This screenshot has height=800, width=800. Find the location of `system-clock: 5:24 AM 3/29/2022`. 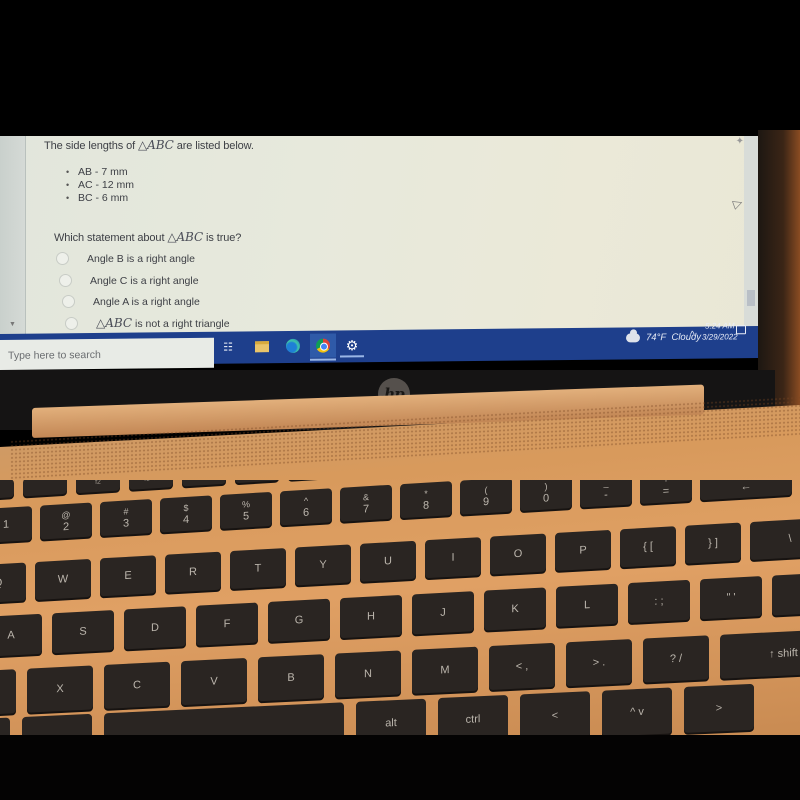

system-clock: 5:24 AM 3/29/2022 is located at coordinates (720, 331).